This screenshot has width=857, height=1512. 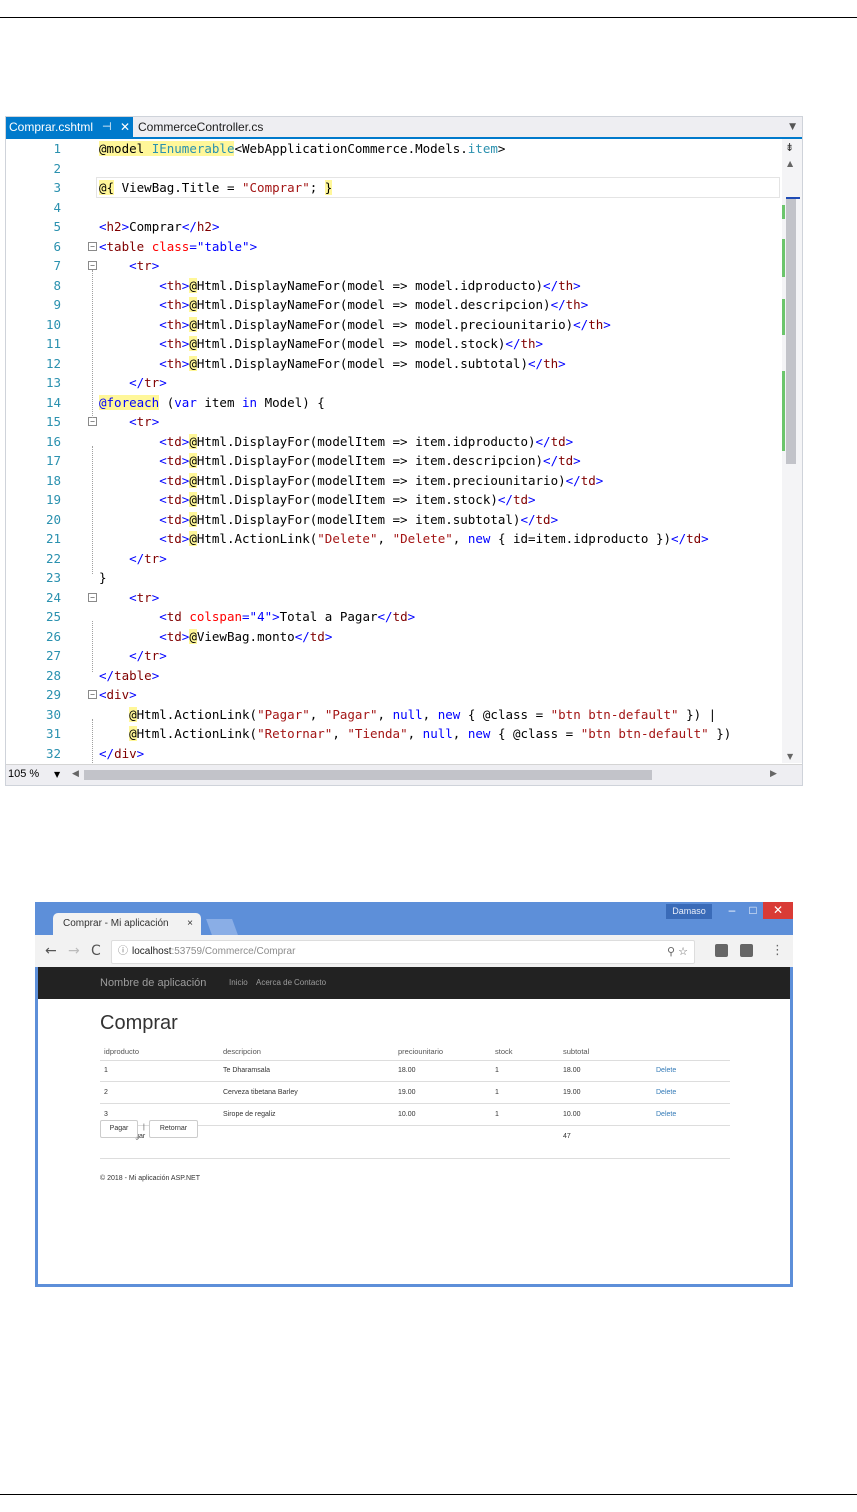 What do you see at coordinates (144, 597) in the screenshot?
I see `code-token: tr` at bounding box center [144, 597].